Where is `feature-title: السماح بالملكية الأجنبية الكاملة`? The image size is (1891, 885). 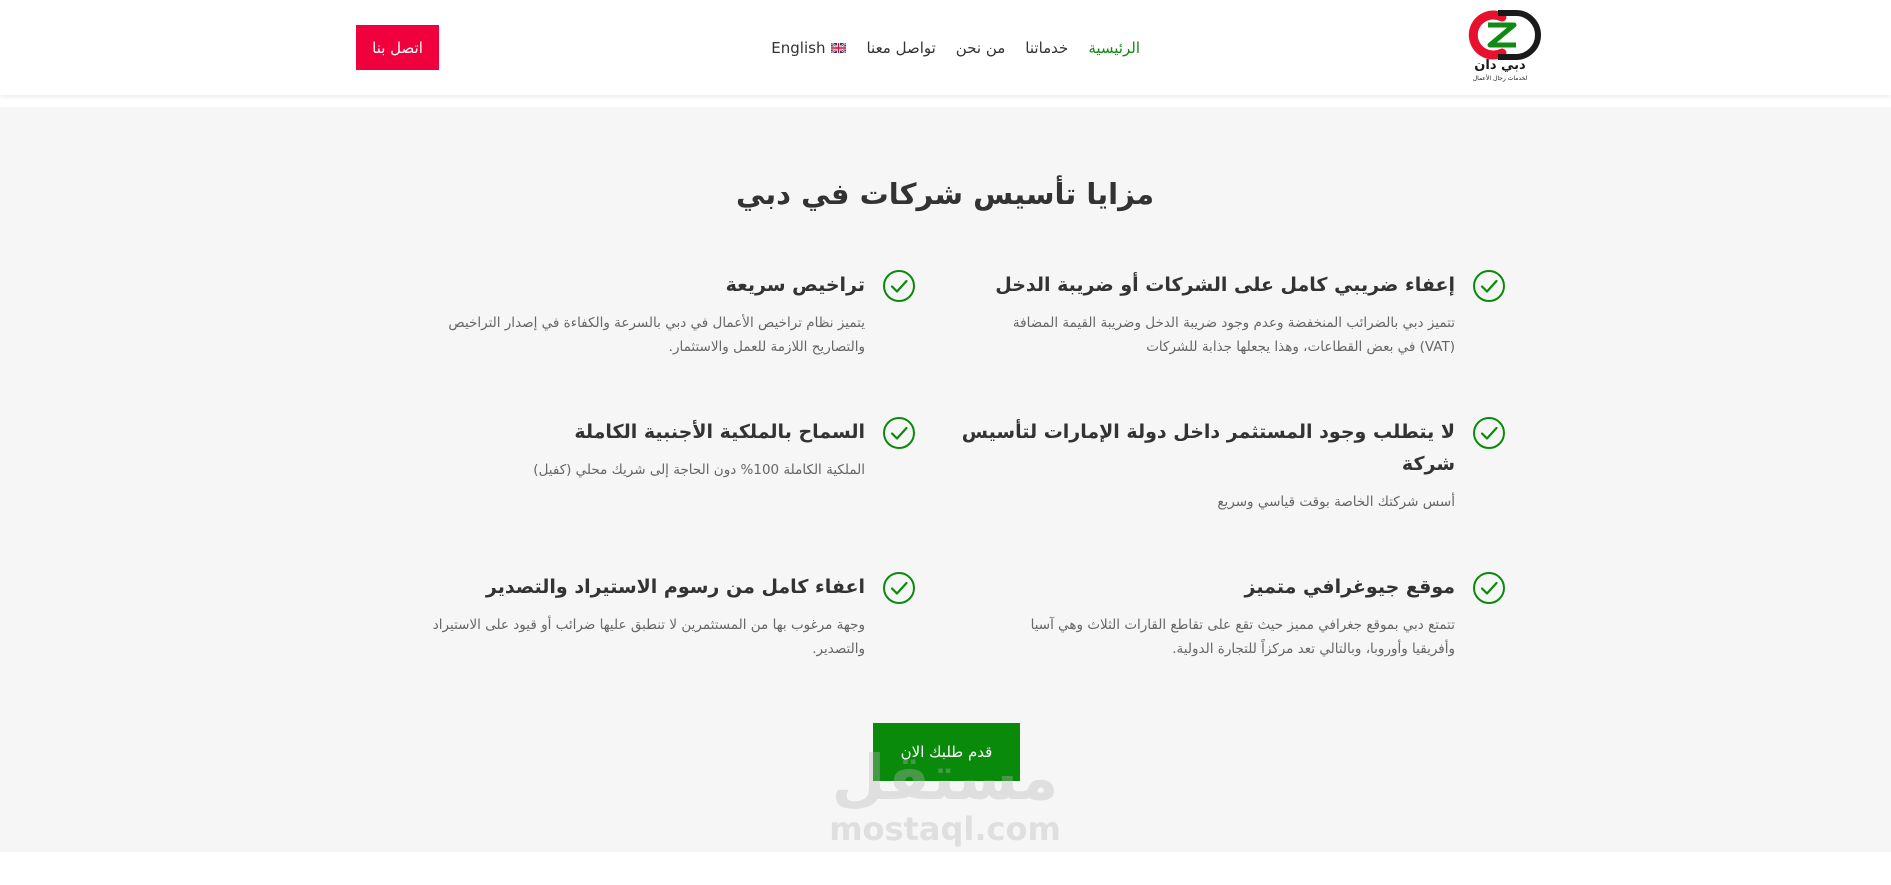 feature-title: السماح بالملكية الأجنبية الكاملة is located at coordinates (719, 432).